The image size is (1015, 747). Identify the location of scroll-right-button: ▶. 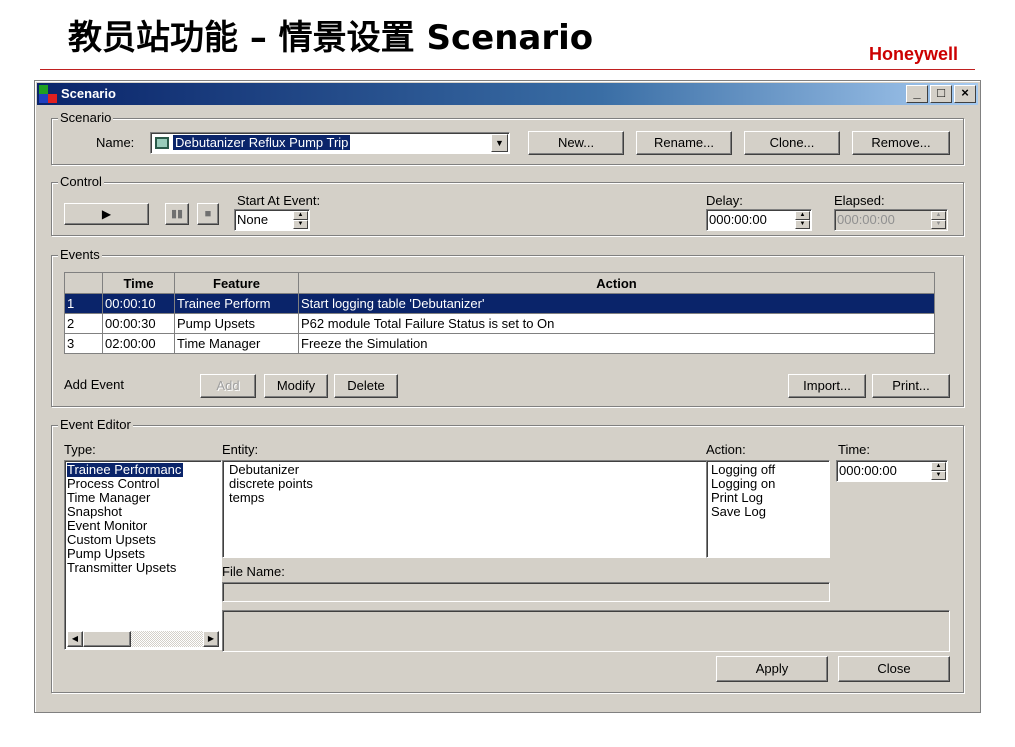
(211, 639).